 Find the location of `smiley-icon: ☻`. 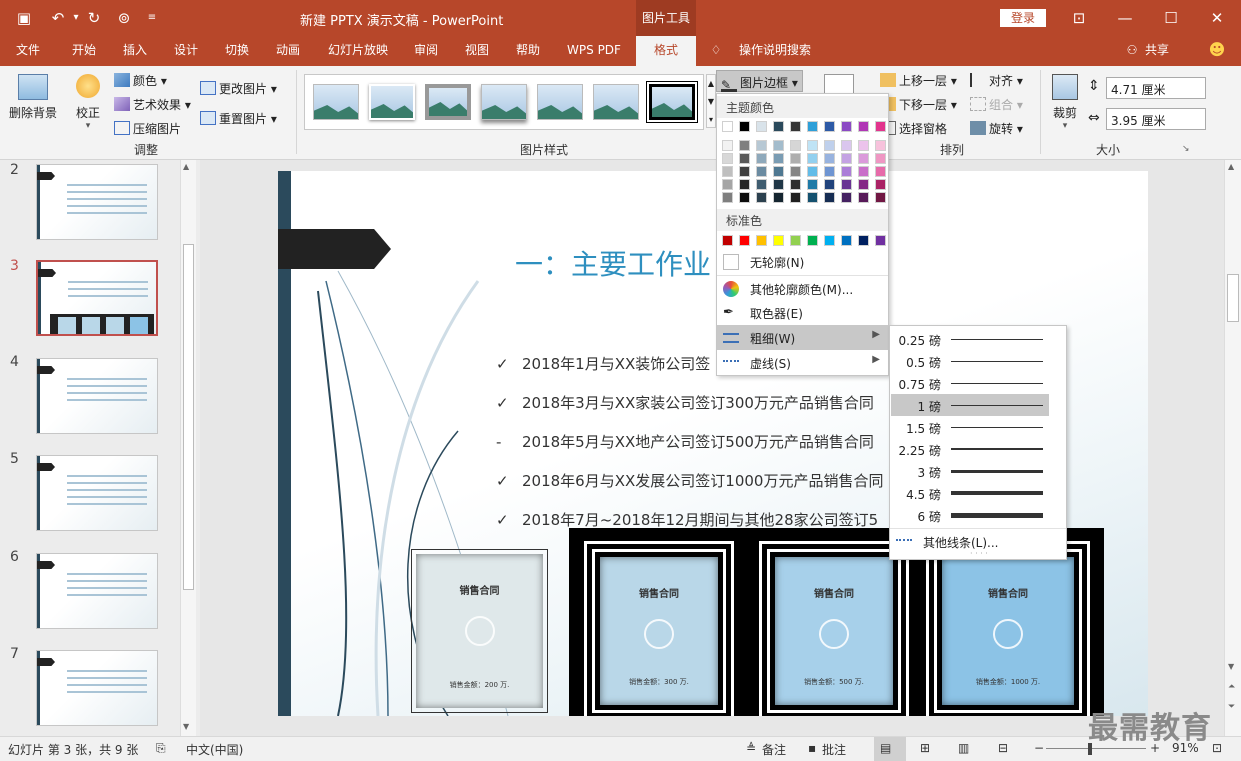

smiley-icon: ☻ is located at coordinates (1217, 51).